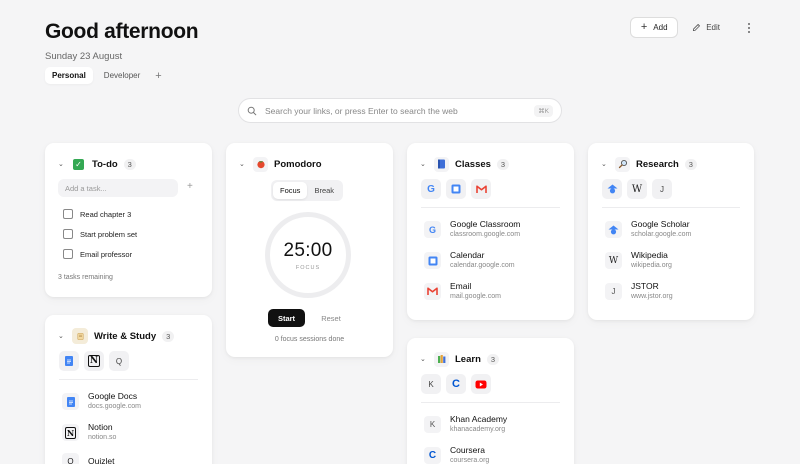  I want to click on add-button: + Add, so click(654, 27).